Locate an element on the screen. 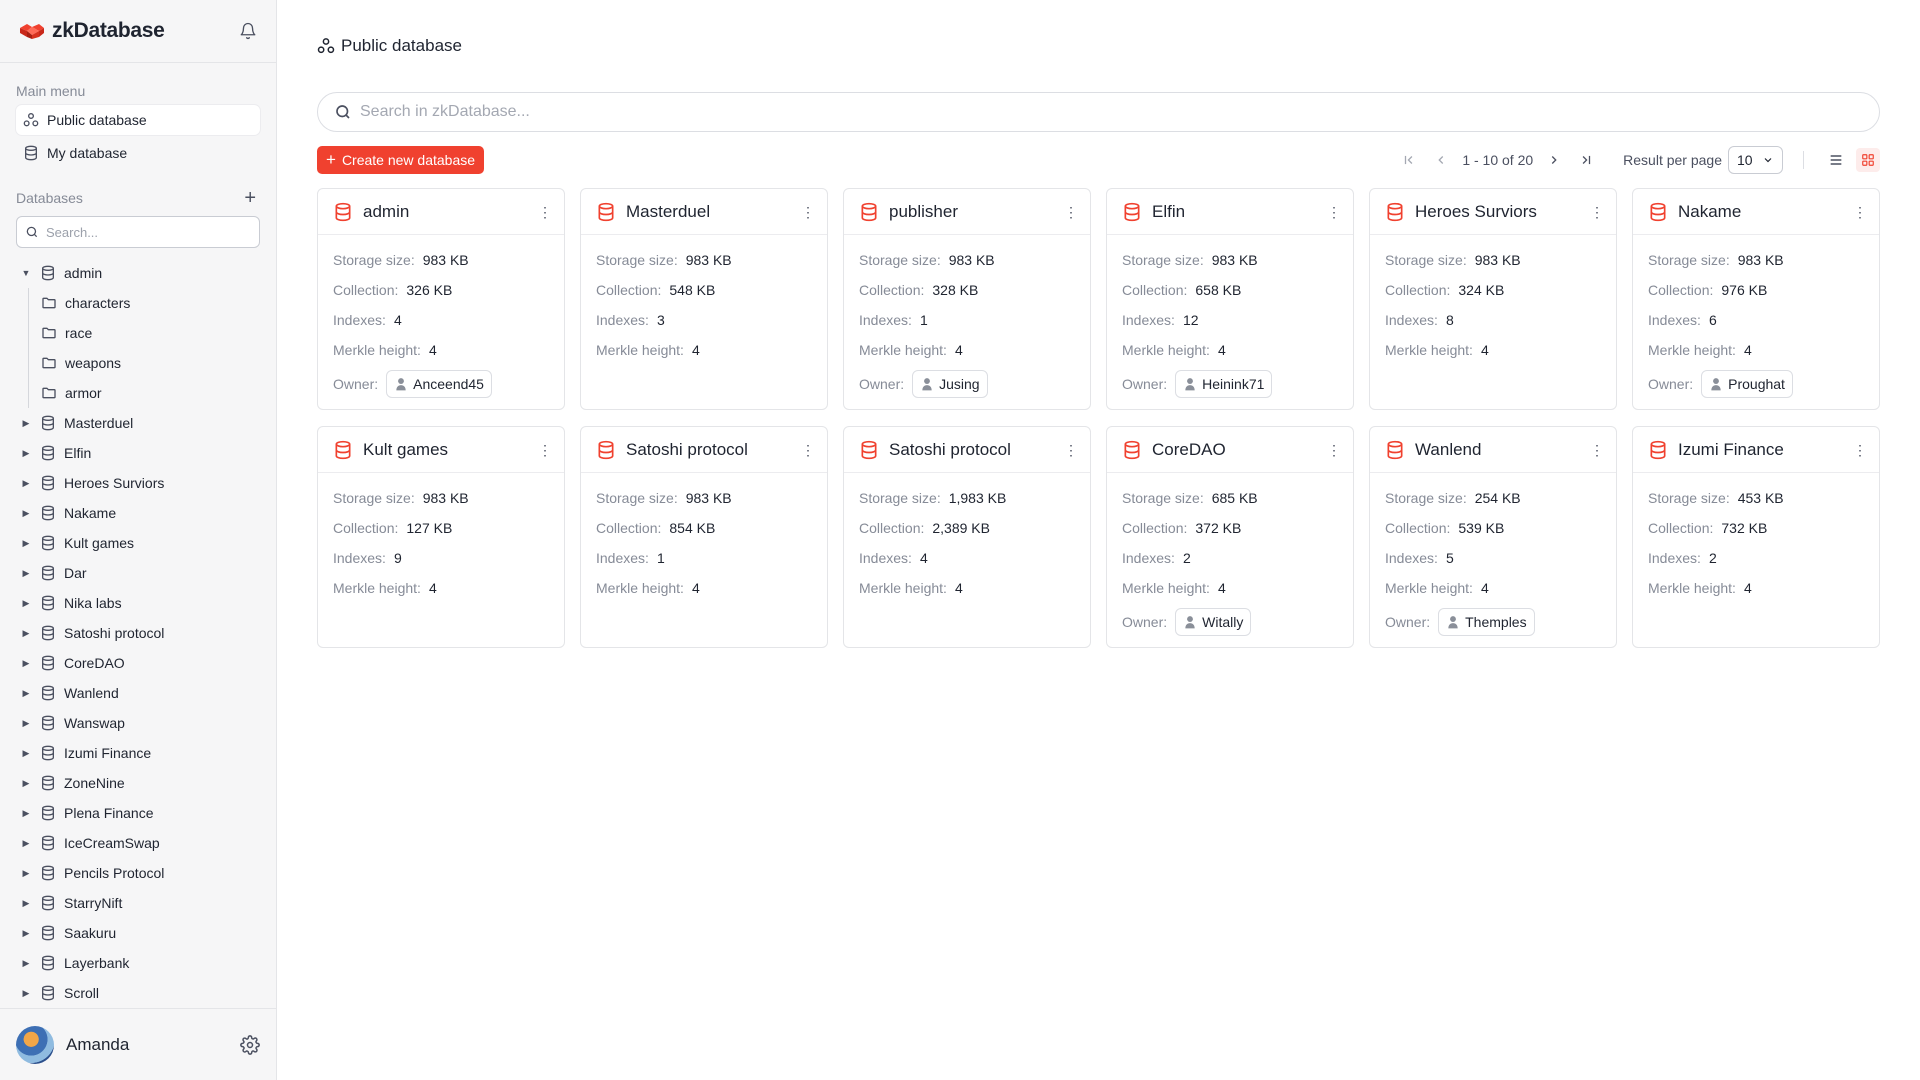 The width and height of the screenshot is (1920, 1080). grid-view-icon is located at coordinates (1868, 160).